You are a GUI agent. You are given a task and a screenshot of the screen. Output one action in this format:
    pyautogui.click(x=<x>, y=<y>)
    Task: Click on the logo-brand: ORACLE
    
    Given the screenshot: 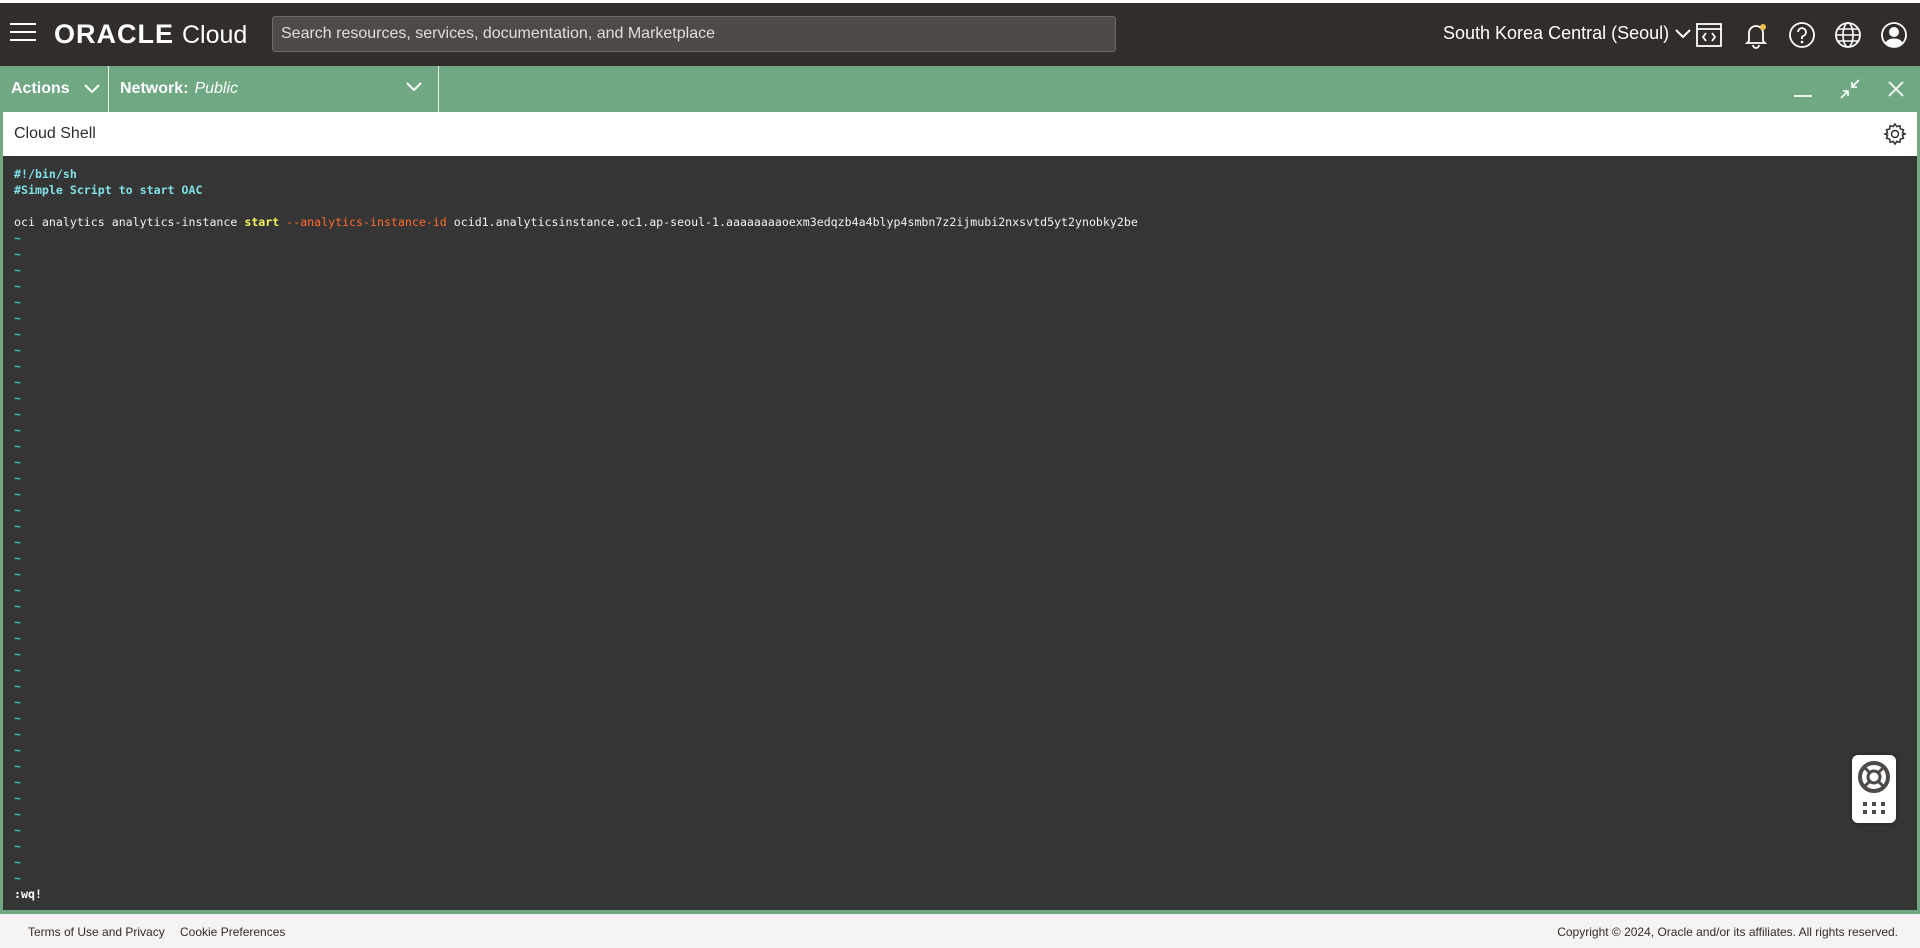 What is the action you would take?
    pyautogui.click(x=114, y=34)
    